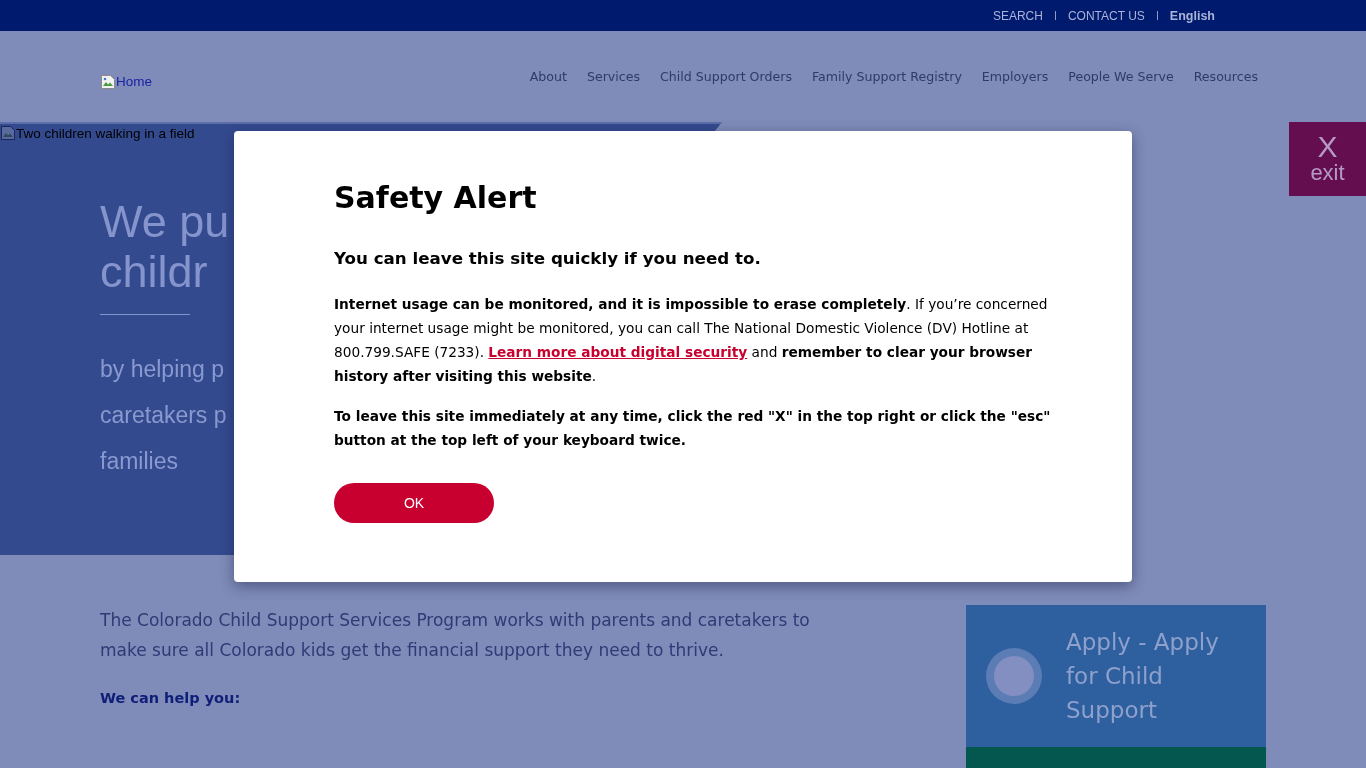 The height and width of the screenshot is (768, 1366). I want to click on hero-subtext: by helping p, so click(162, 369).